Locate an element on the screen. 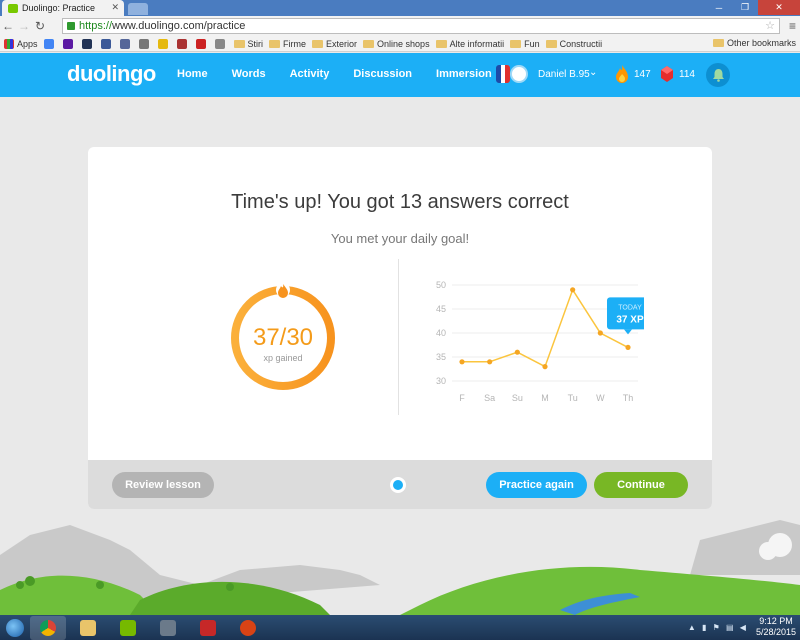 The width and height of the screenshot is (800, 640). taskbar-app-red is located at coordinates (208, 628).